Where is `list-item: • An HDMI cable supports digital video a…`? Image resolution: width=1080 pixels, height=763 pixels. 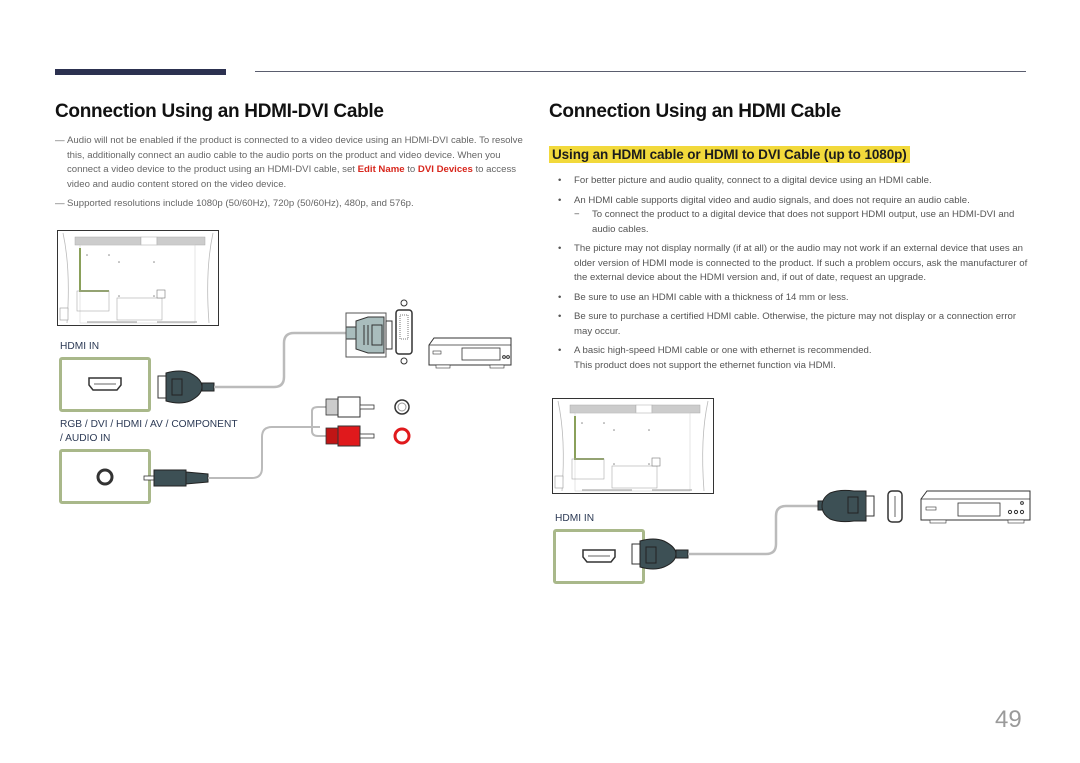
list-item: • An HDMI cable supports digital video a… is located at coordinates (789, 216).